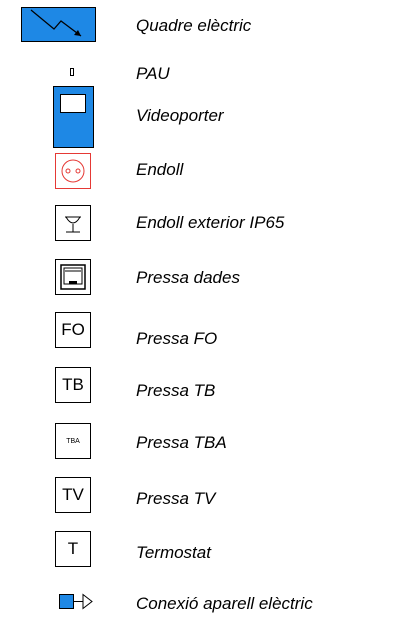  I want to click on legend-label-fo-outlet: Pressa FO, so click(177, 338).